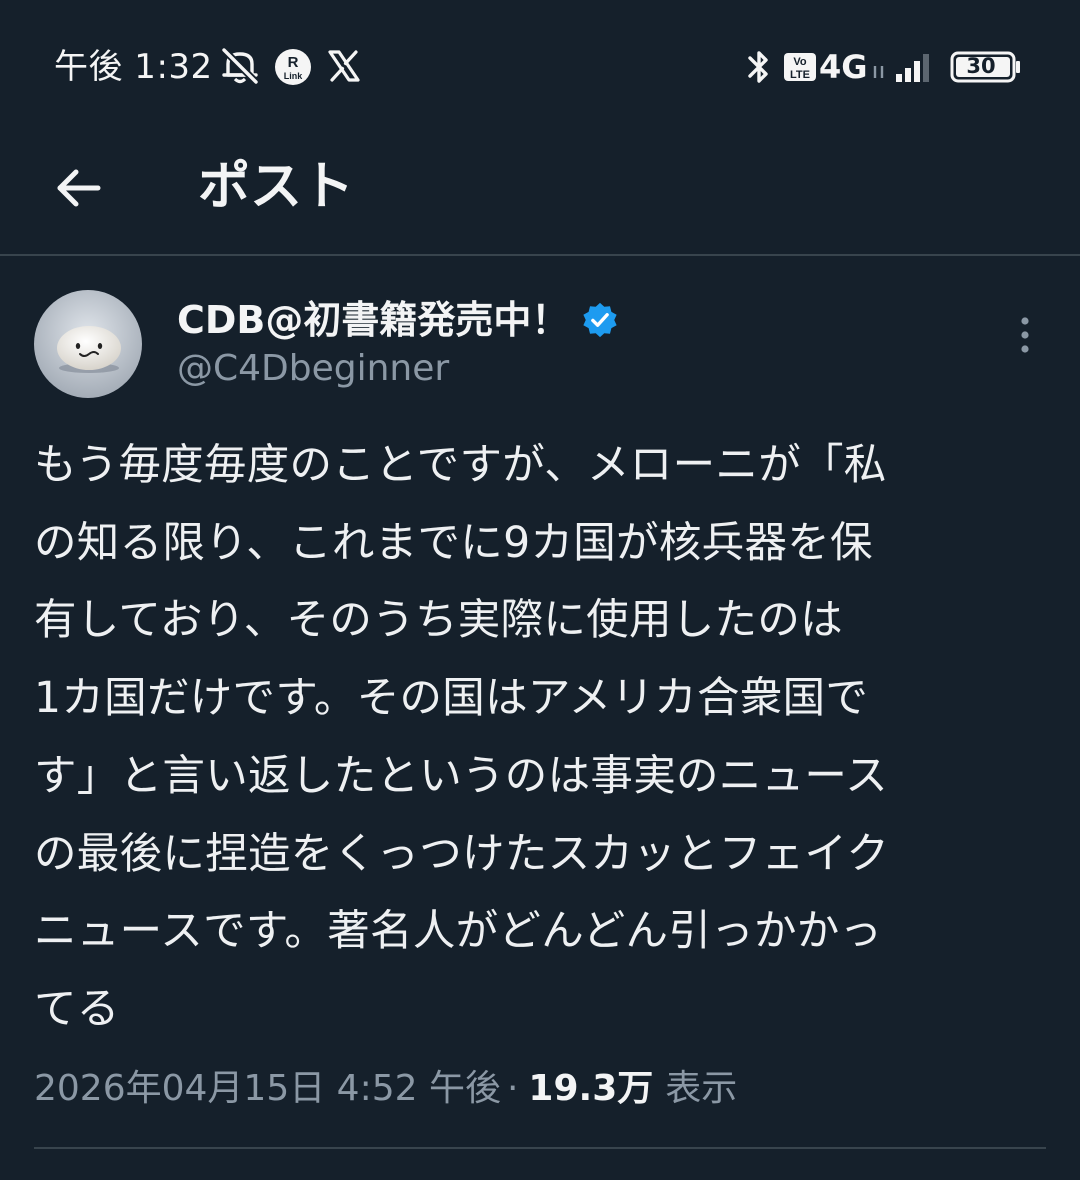 Image resolution: width=1080 pixels, height=1180 pixels. Describe the element at coordinates (800, 62) in the screenshot. I see `volte-top-label: Vo` at that location.